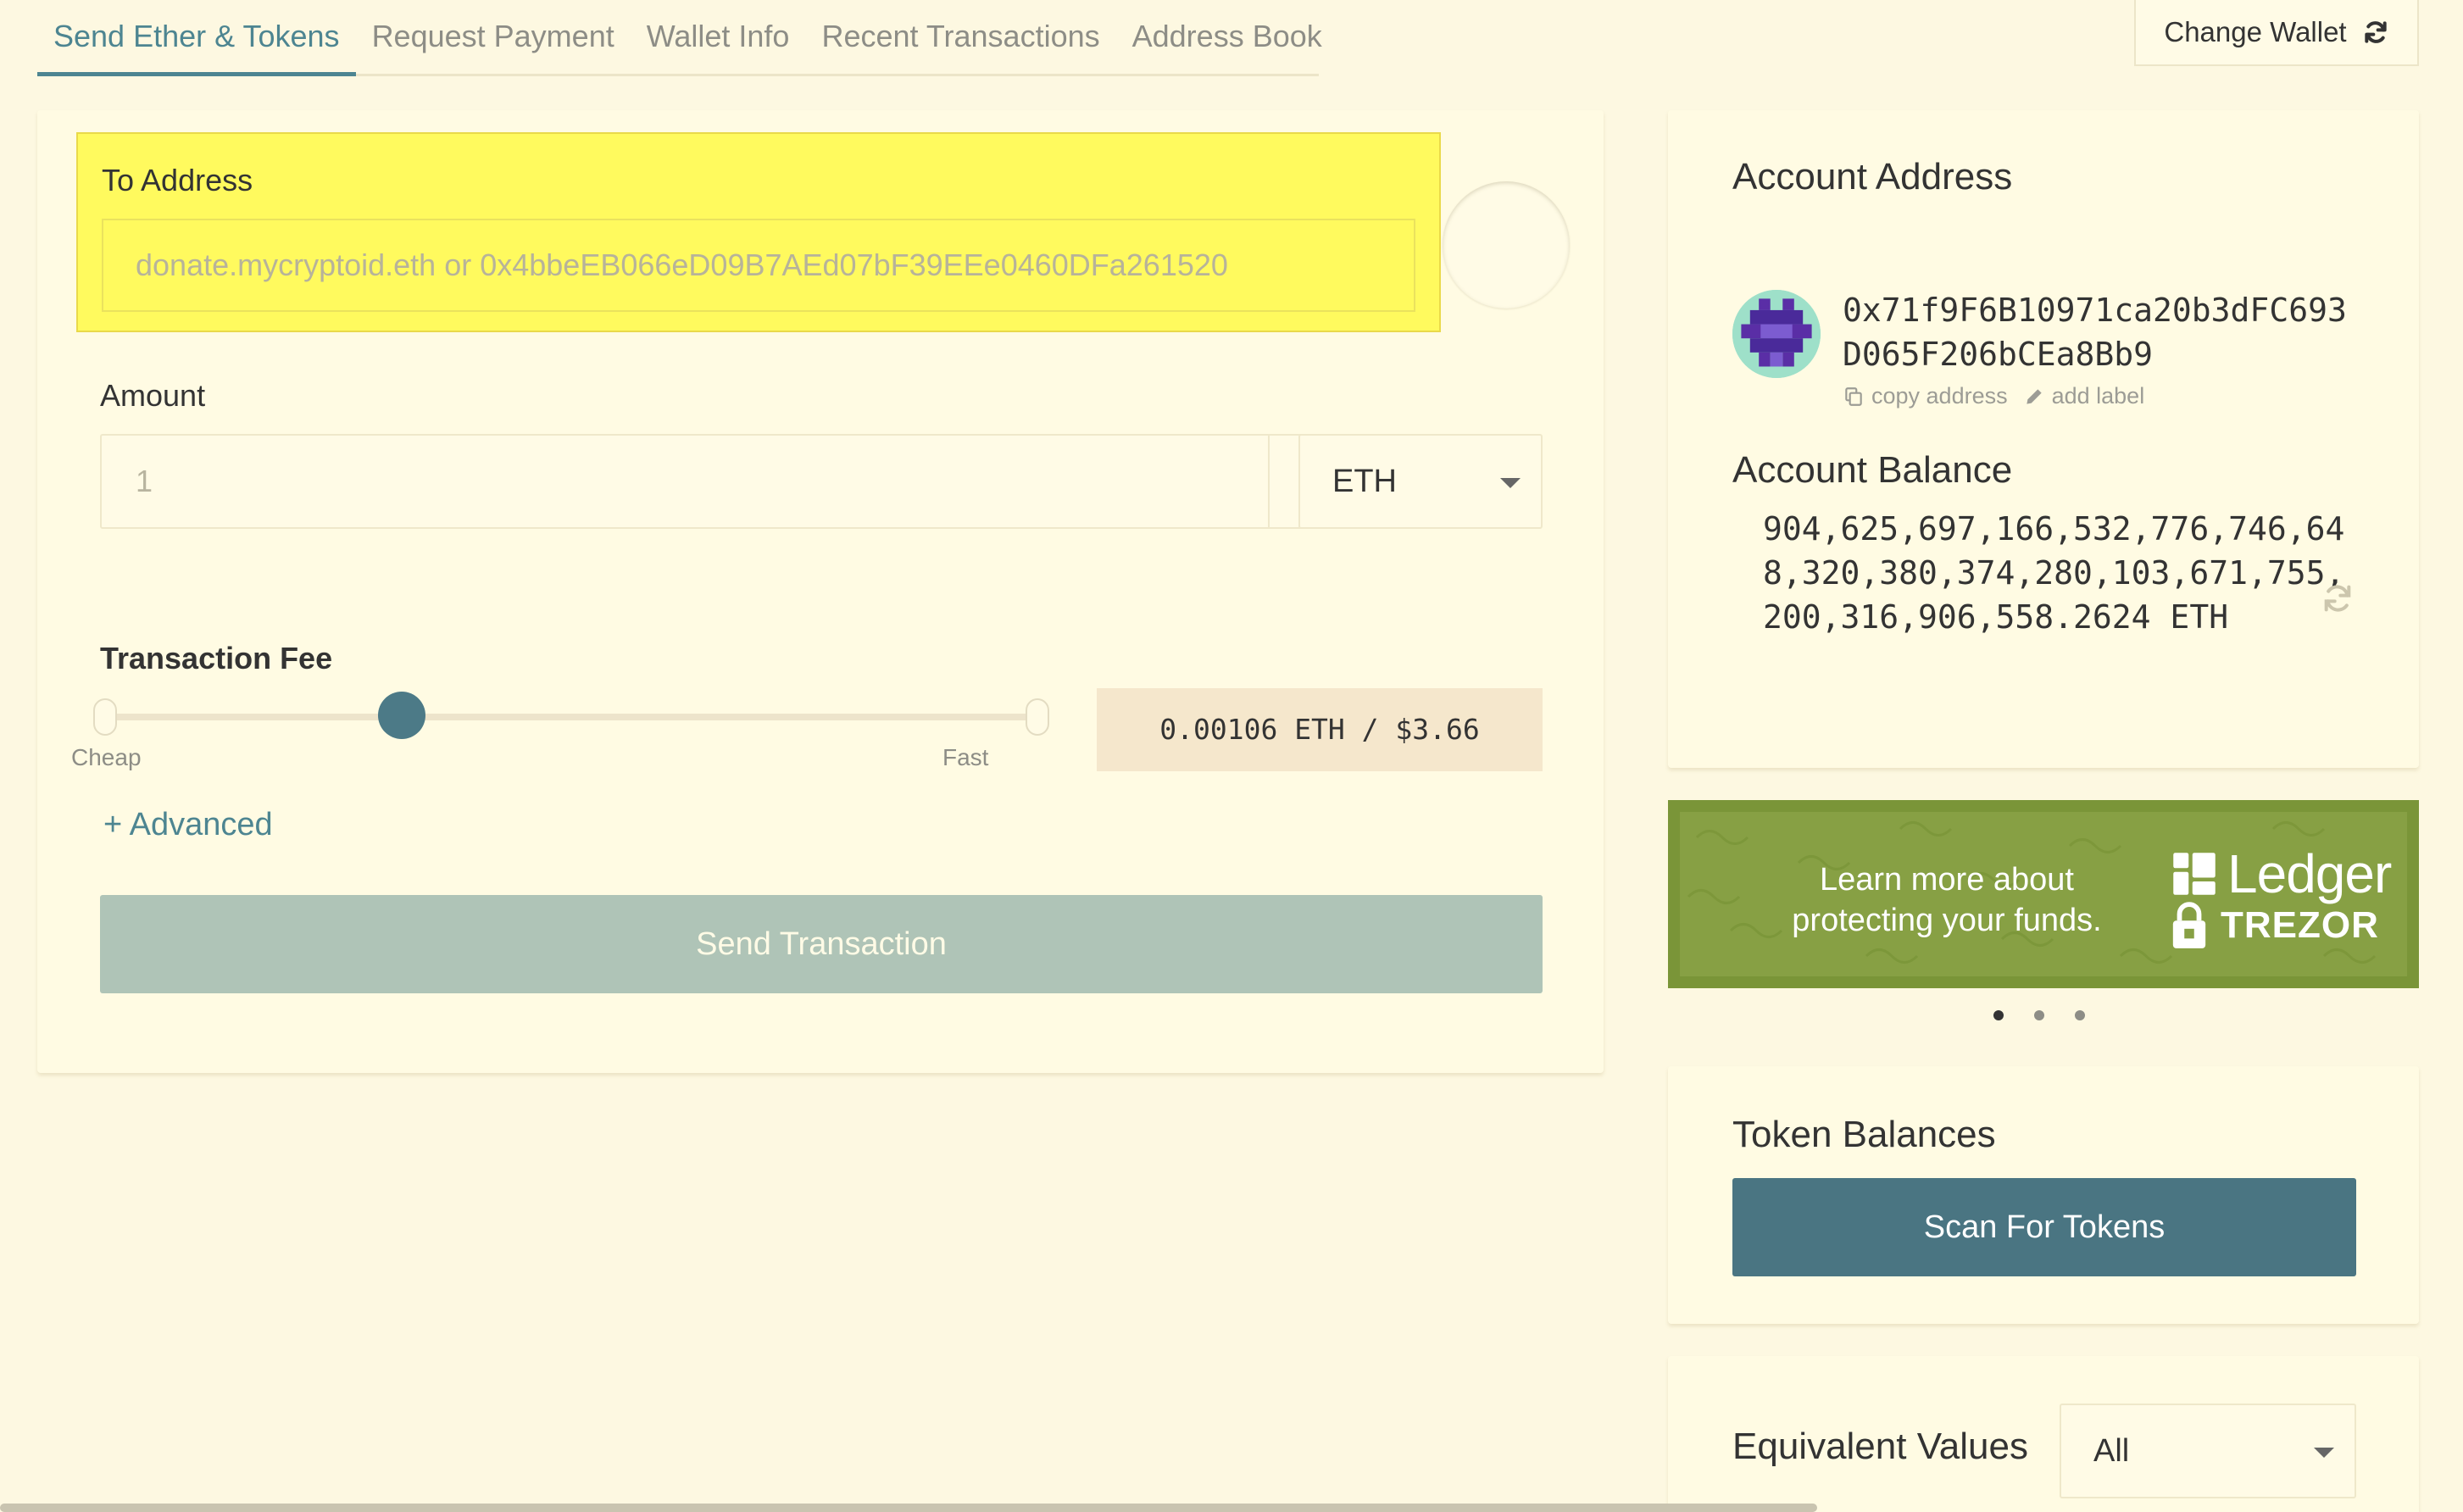 The width and height of the screenshot is (2463, 1512). What do you see at coordinates (1880, 1447) in the screenshot?
I see `equivalent-values-title: Equivalent Values` at bounding box center [1880, 1447].